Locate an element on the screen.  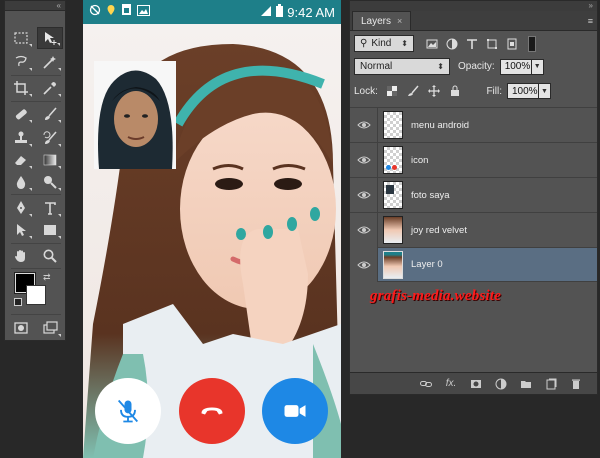
mic-off-icon is located at coordinates (128, 411).